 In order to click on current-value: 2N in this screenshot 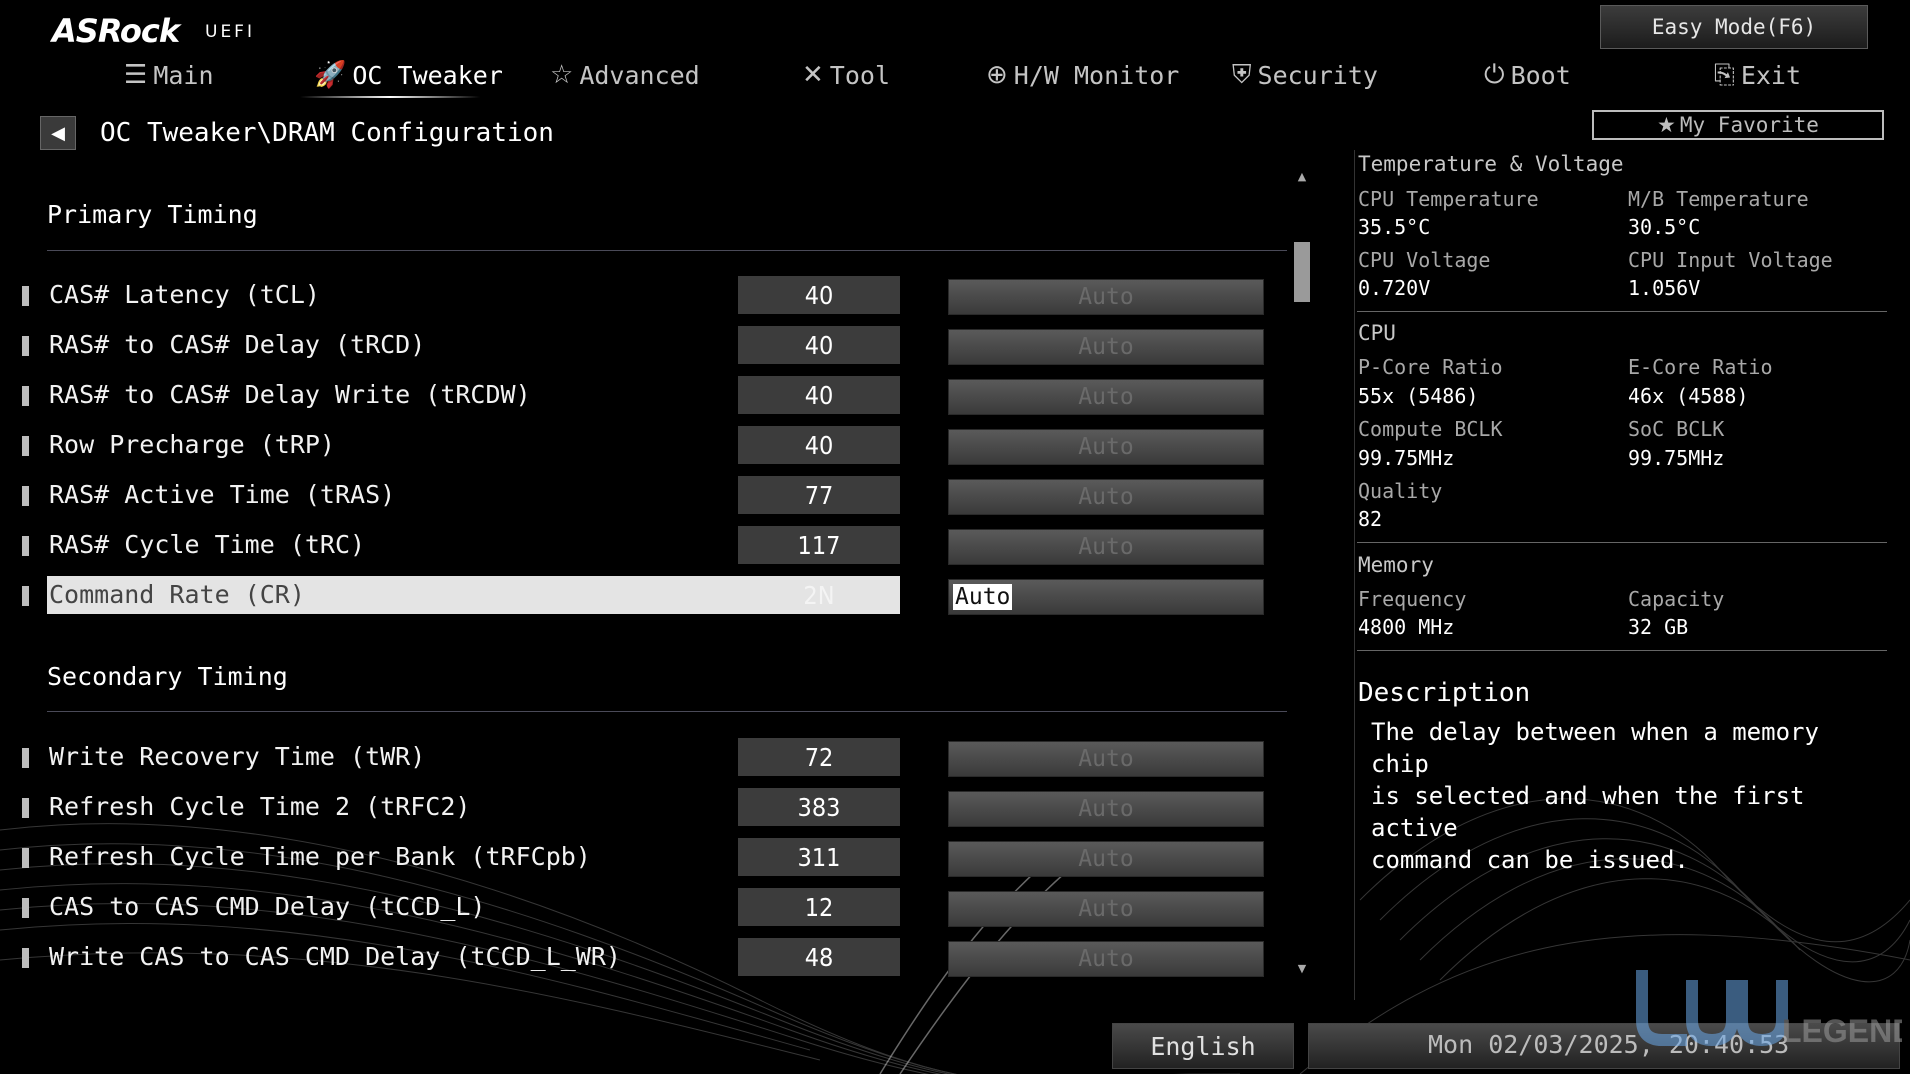, I will do `click(819, 595)`.